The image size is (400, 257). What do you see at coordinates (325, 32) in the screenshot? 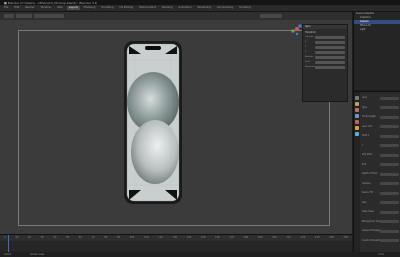
I see `transform-section-label: Transform` at bounding box center [325, 32].